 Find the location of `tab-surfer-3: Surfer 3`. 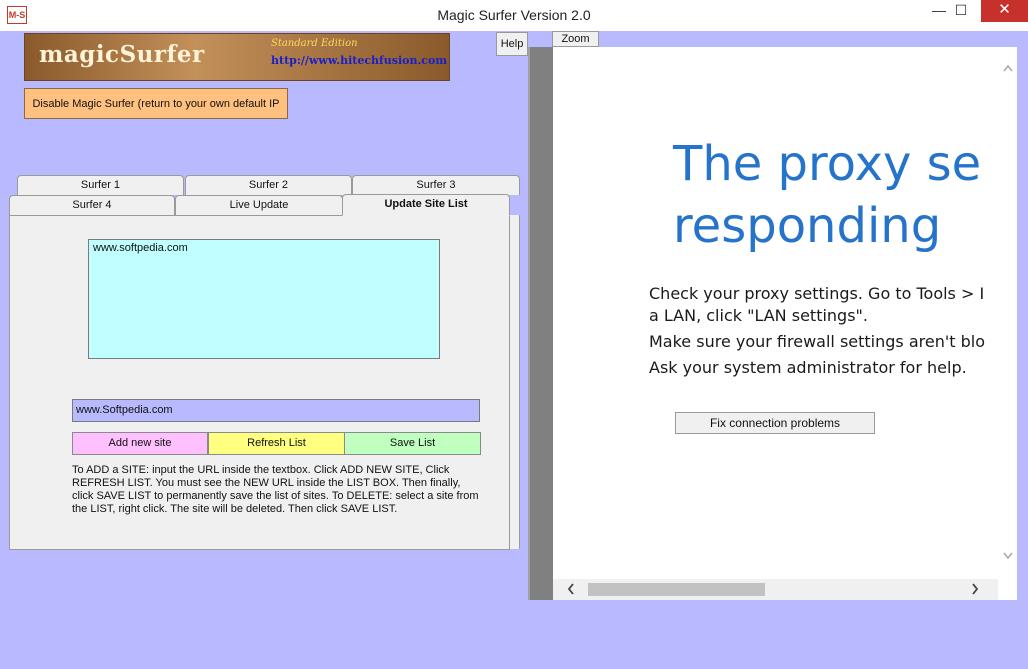

tab-surfer-3: Surfer 3 is located at coordinates (436, 185).